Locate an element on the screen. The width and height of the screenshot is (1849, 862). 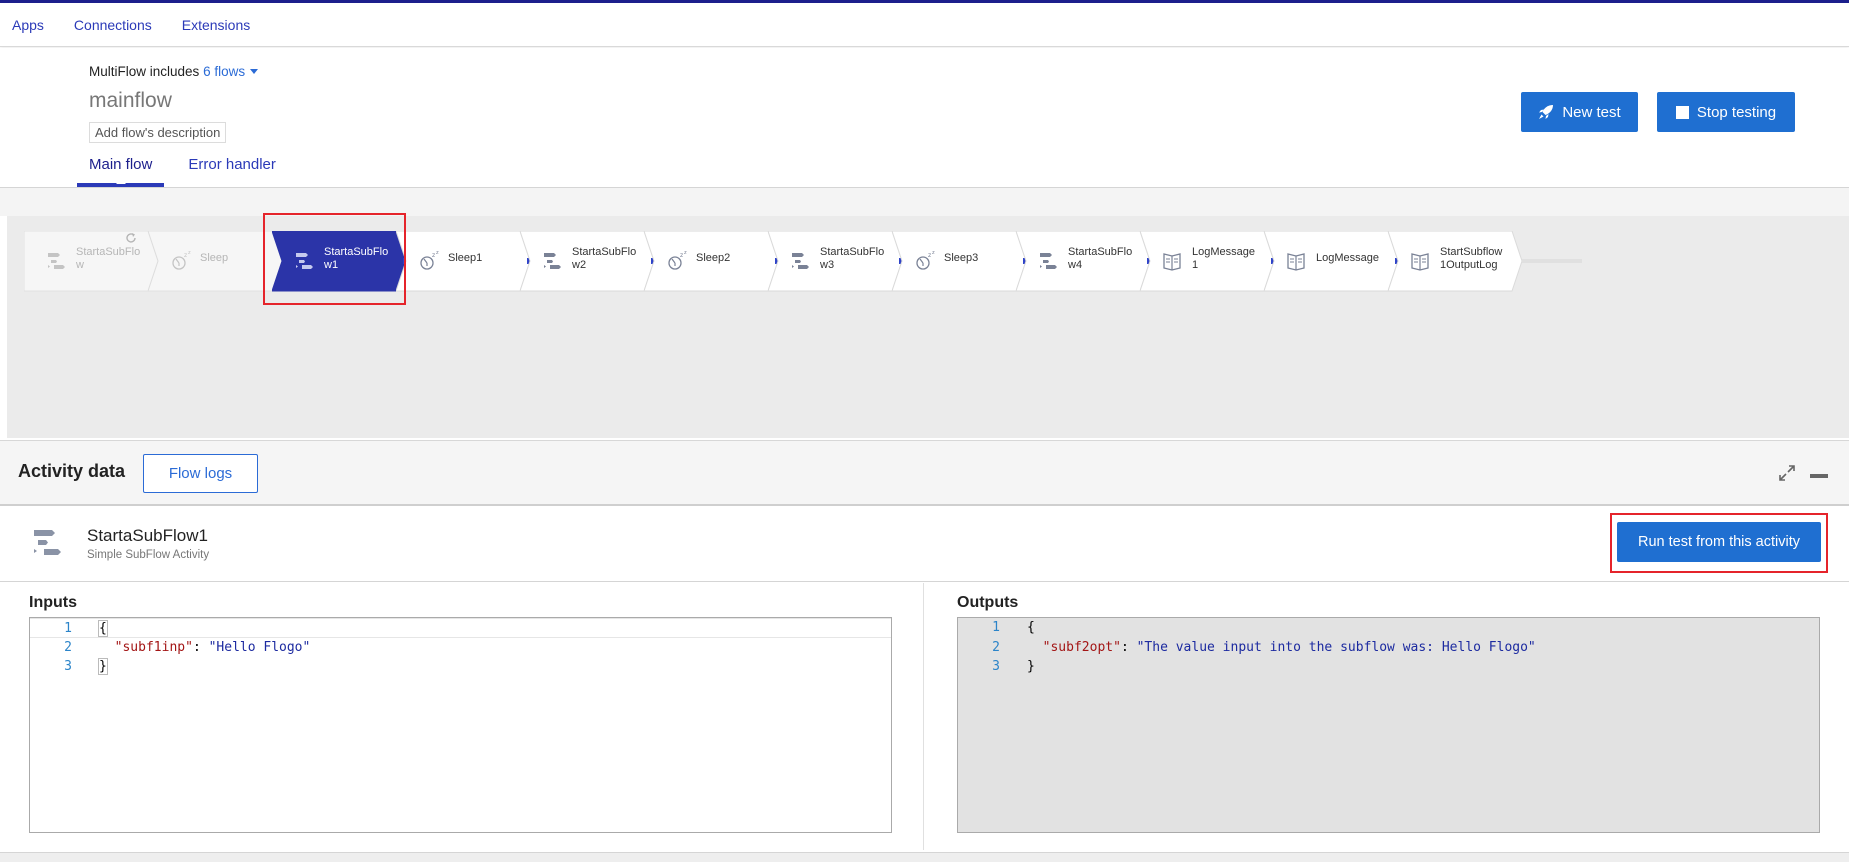
activity-tile-label: Sleep3 is located at coordinates (981, 258).